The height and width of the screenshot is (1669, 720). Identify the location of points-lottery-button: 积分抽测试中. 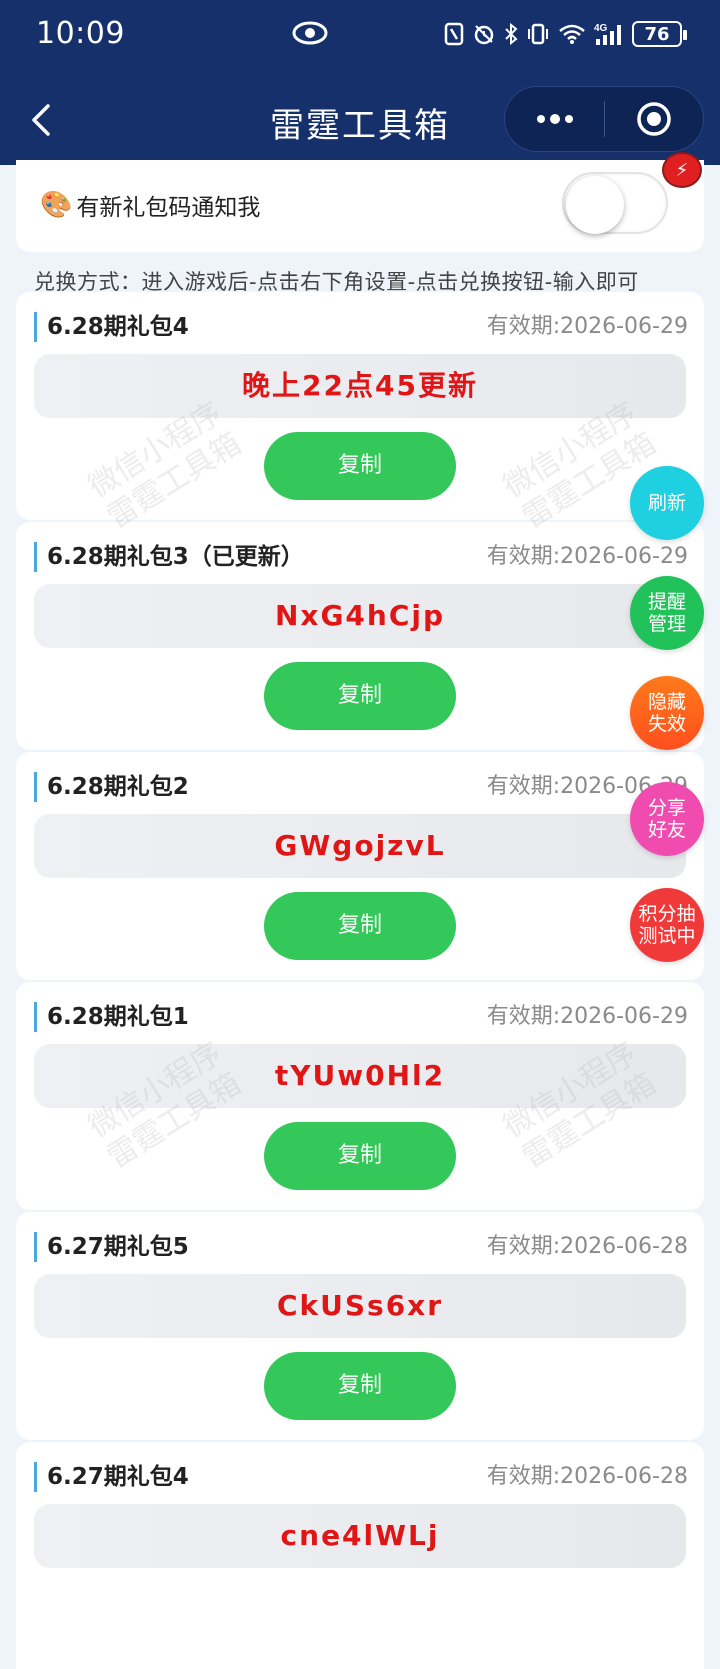
(667, 925).